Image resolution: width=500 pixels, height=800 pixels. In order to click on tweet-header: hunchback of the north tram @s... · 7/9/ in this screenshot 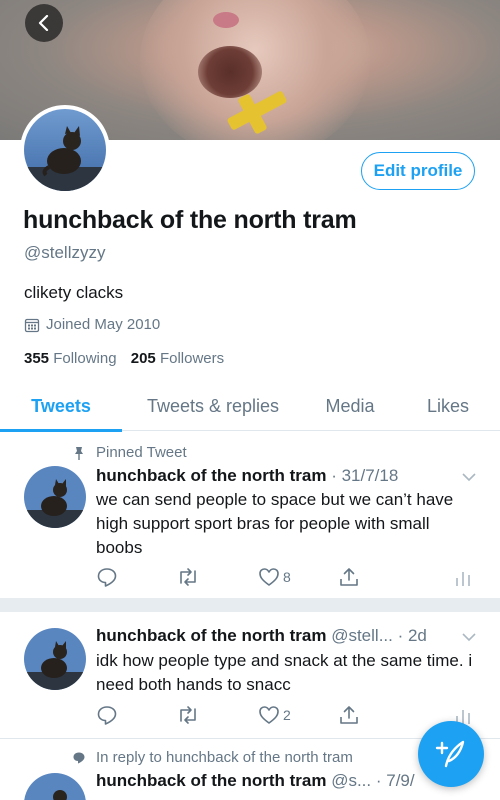, I will do `click(255, 781)`.